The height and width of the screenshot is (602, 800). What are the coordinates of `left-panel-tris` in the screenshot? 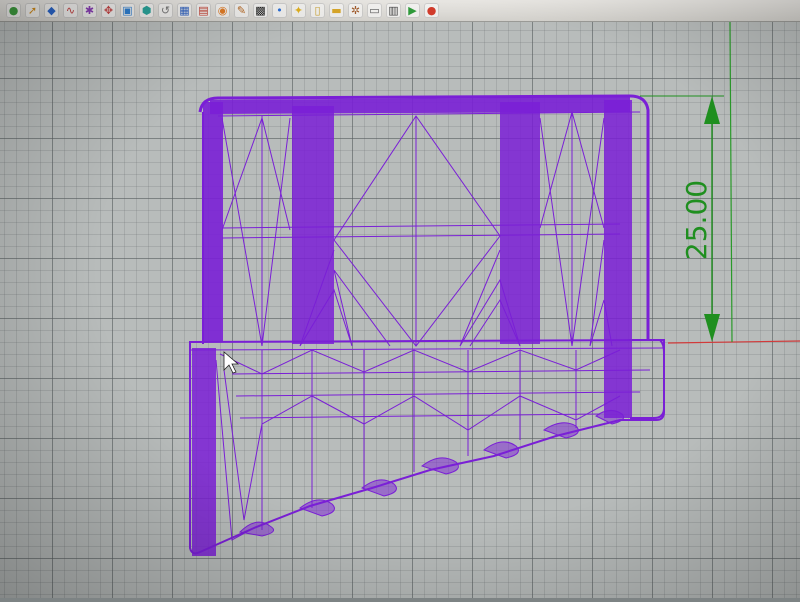 It's located at (256, 232).